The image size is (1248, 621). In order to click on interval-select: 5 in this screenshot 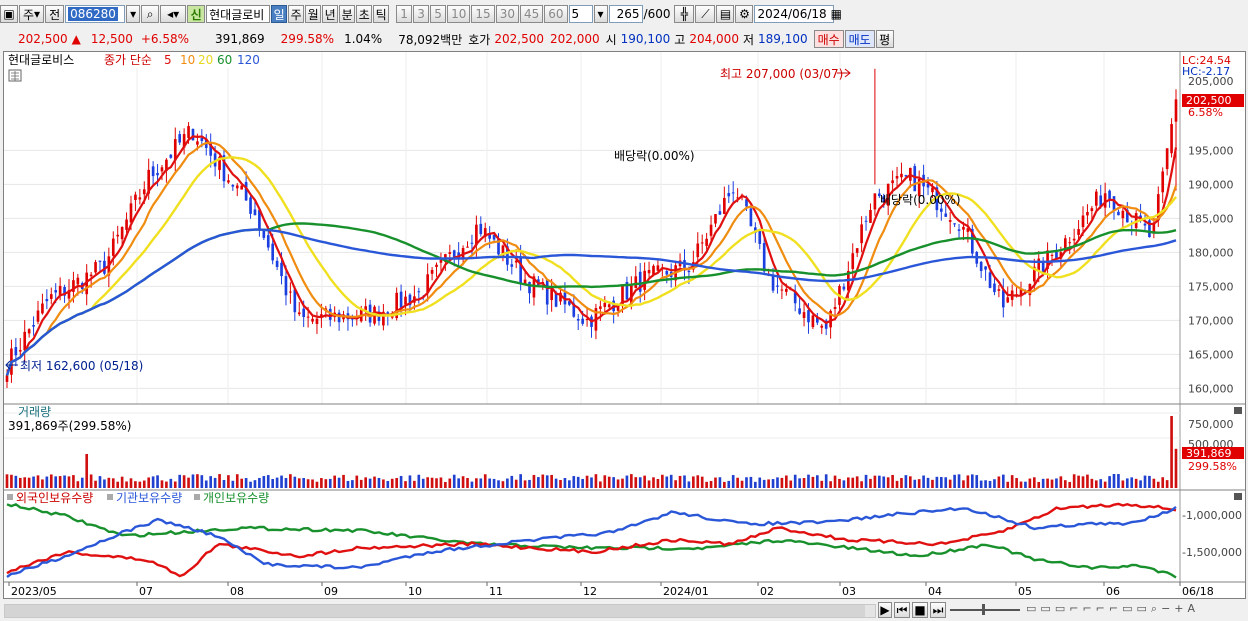, I will do `click(580, 14)`.